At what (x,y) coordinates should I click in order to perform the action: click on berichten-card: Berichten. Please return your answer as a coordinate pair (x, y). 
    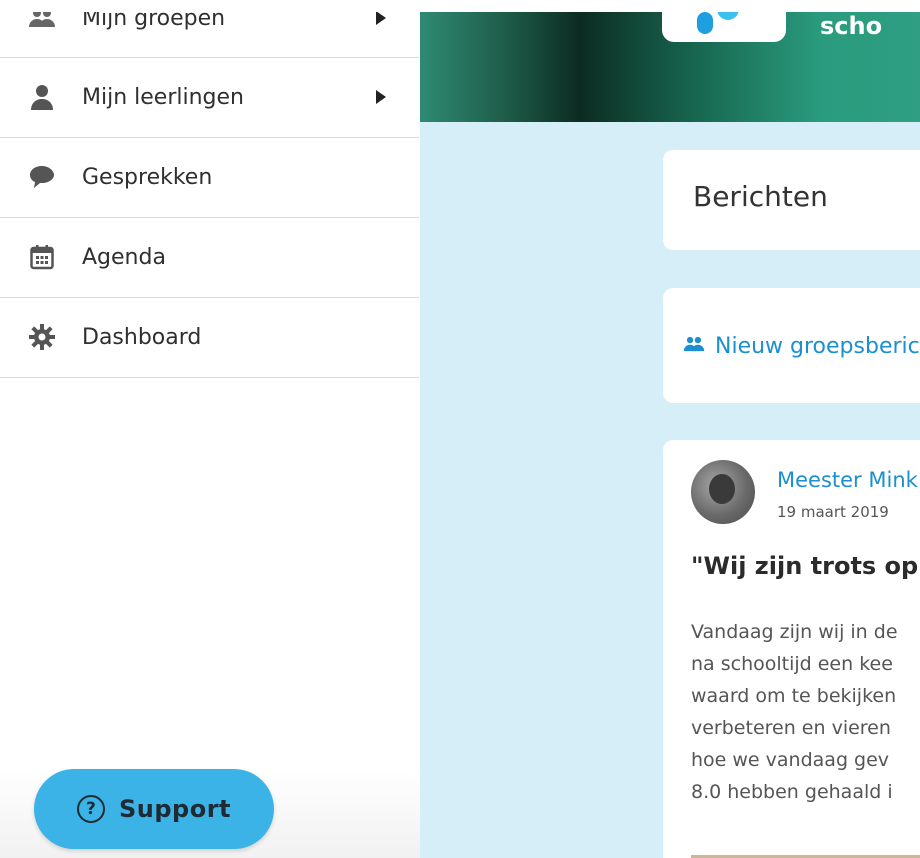
    Looking at the image, I should click on (791, 200).